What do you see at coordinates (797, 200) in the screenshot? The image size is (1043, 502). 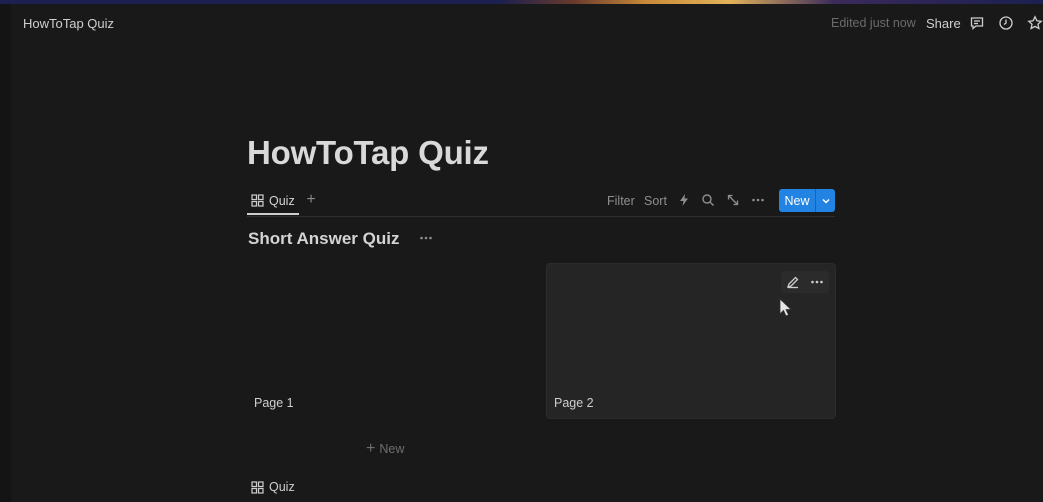 I see `new-button-label: New` at bounding box center [797, 200].